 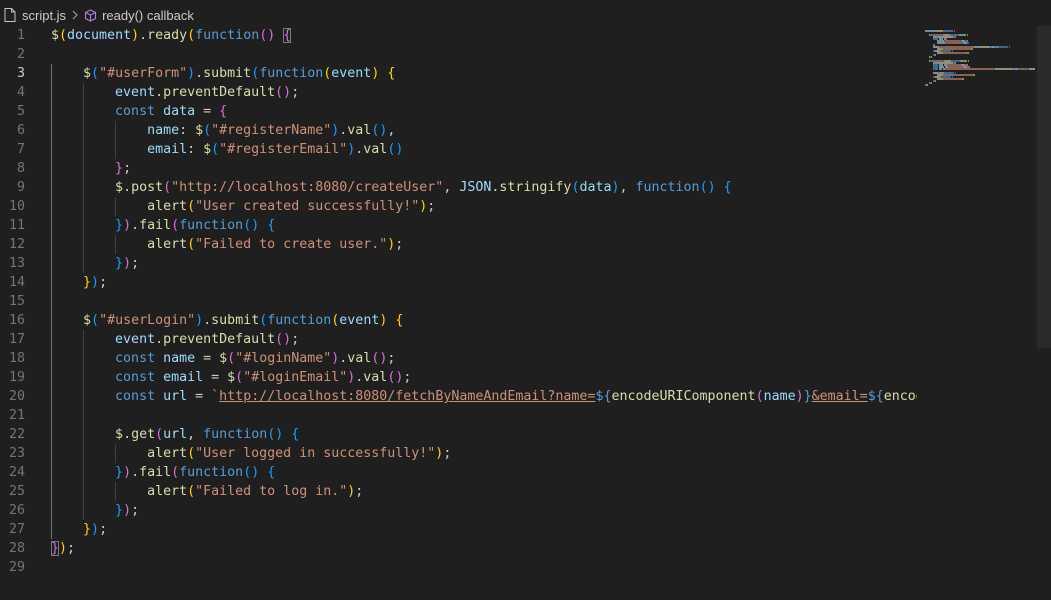 What do you see at coordinates (83, 425) in the screenshot?
I see `indent-guide` at bounding box center [83, 425].